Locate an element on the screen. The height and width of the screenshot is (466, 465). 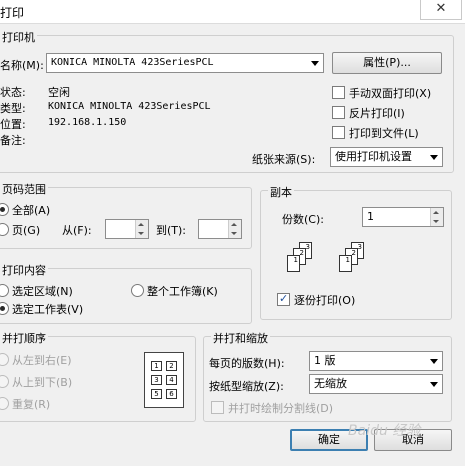
order-cell: 3 is located at coordinates (156, 380).